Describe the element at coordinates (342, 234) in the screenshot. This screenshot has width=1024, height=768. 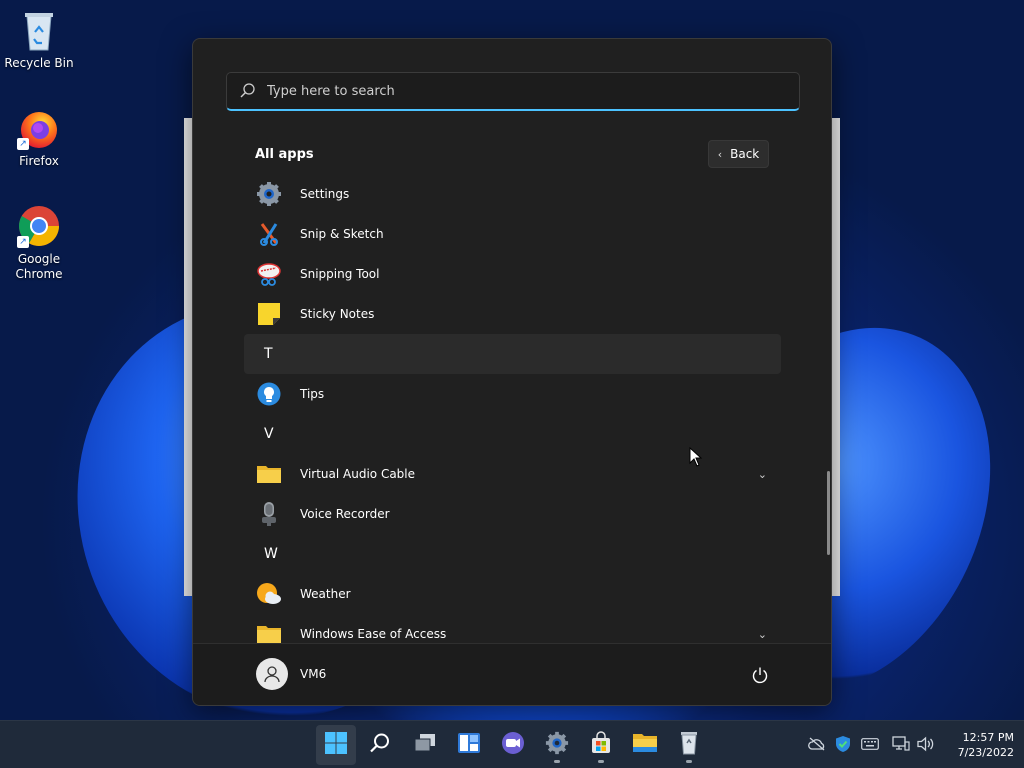
I see `app-item-label: Snip & Sketch` at that location.